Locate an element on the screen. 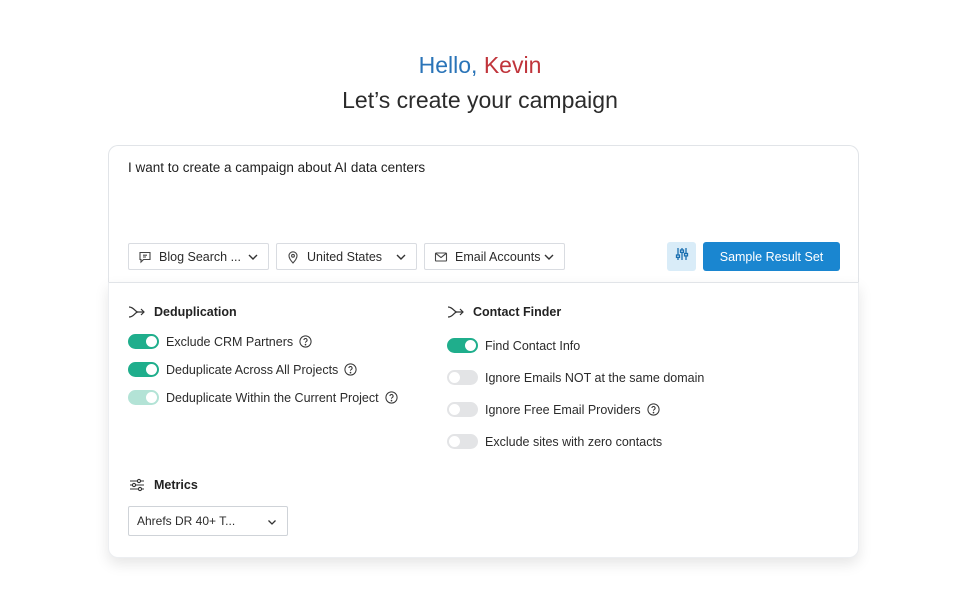 The height and width of the screenshot is (613, 960). toggle-row-ignore-other-domain: Ignore Emails NOT at the same domain is located at coordinates (575, 377).